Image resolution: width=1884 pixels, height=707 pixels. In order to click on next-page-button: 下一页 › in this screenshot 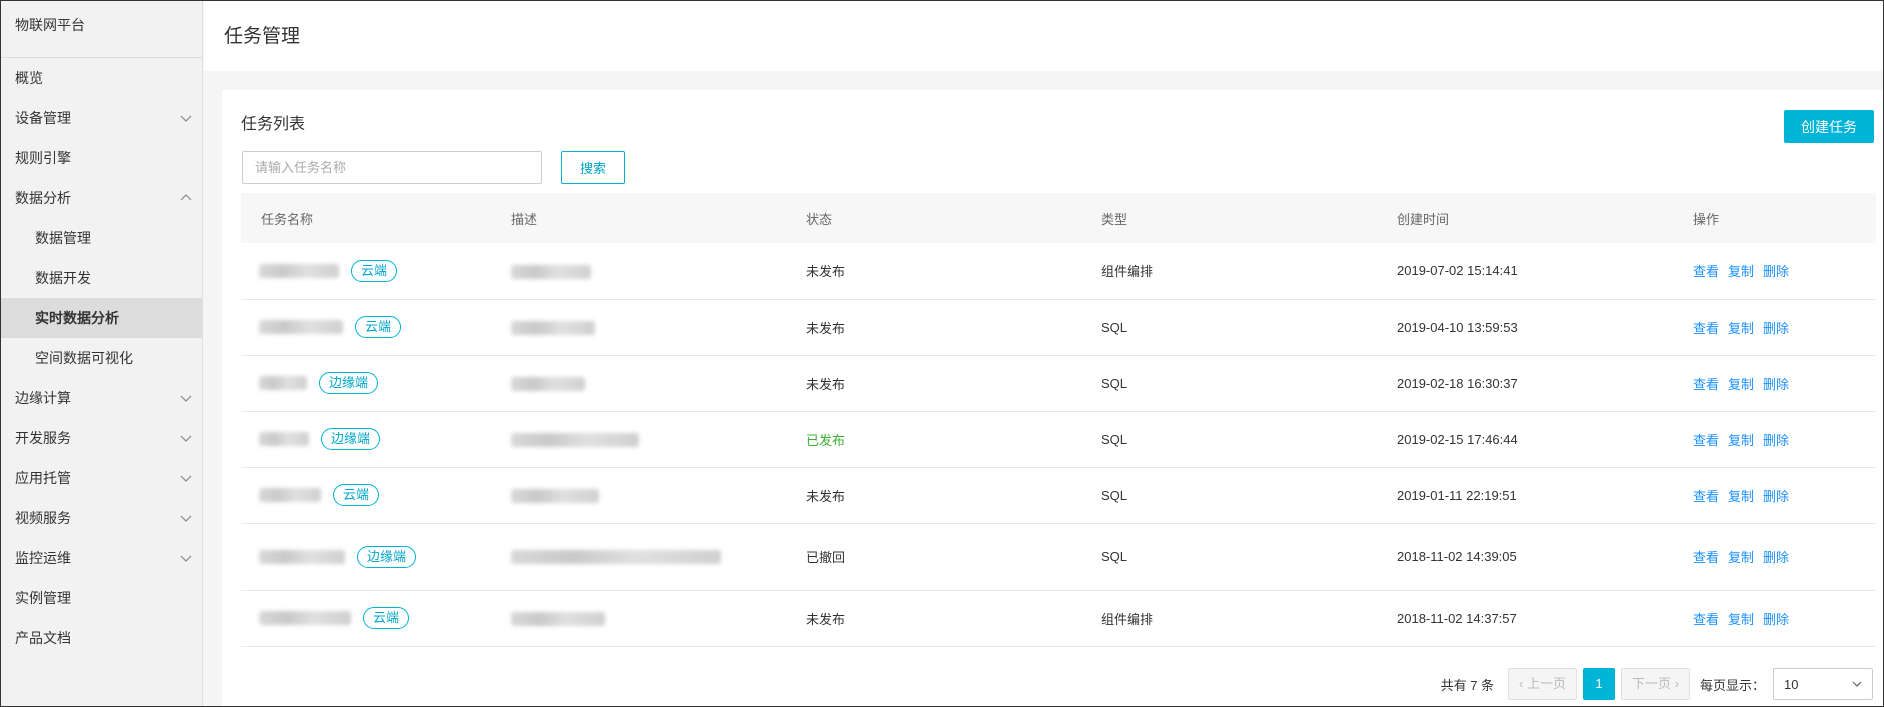, I will do `click(1655, 684)`.